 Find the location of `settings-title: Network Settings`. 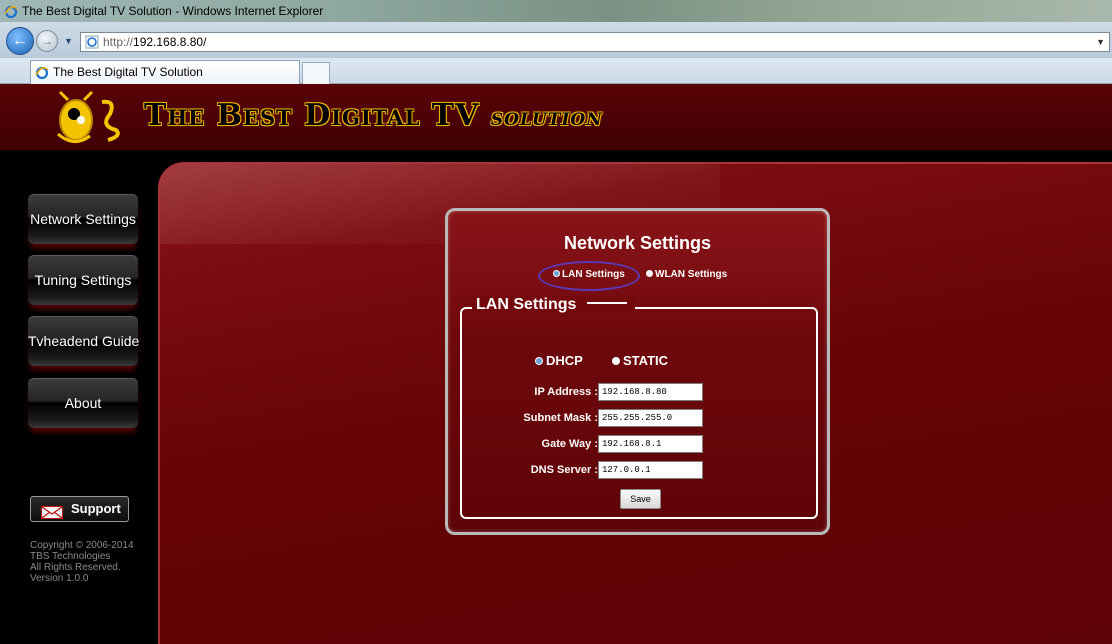

settings-title: Network Settings is located at coordinates (637, 243).